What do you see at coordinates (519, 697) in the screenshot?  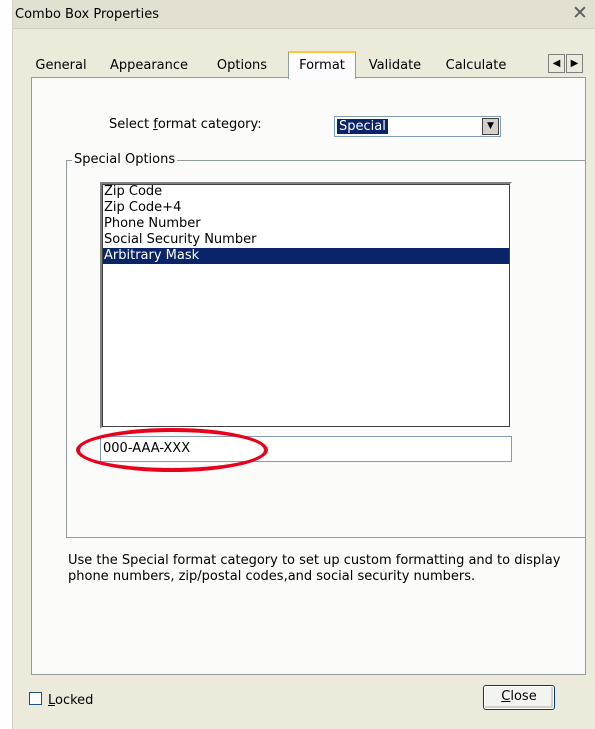 I see `close-button: Close` at bounding box center [519, 697].